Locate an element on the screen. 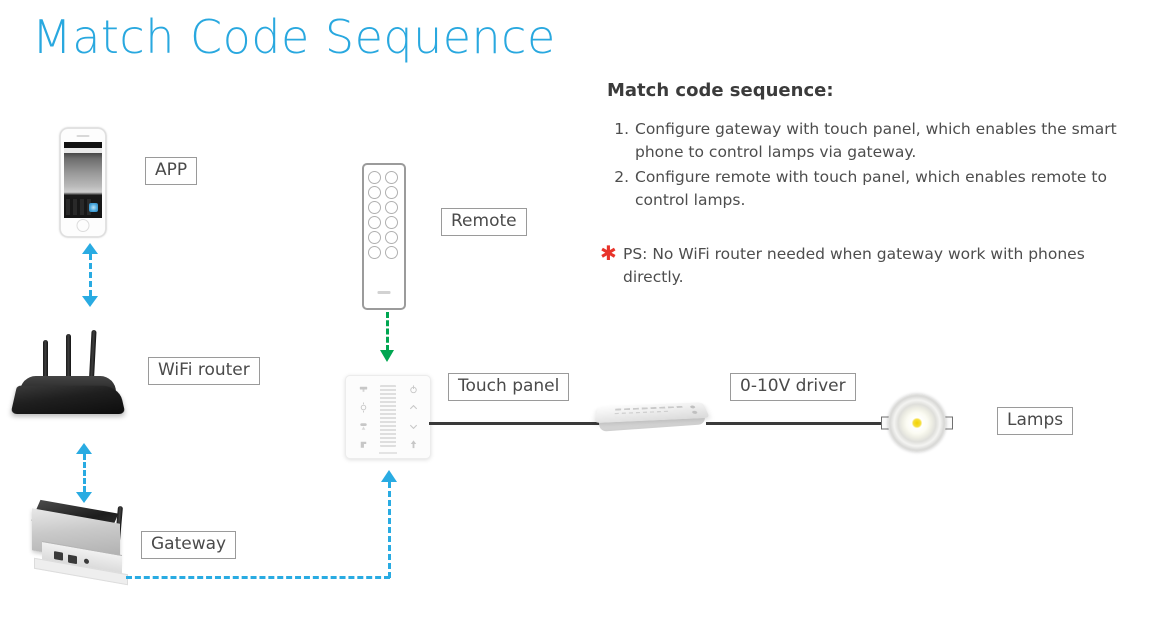 This screenshot has width=1158, height=633. asterisk-icon: ✱ is located at coordinates (608, 253).